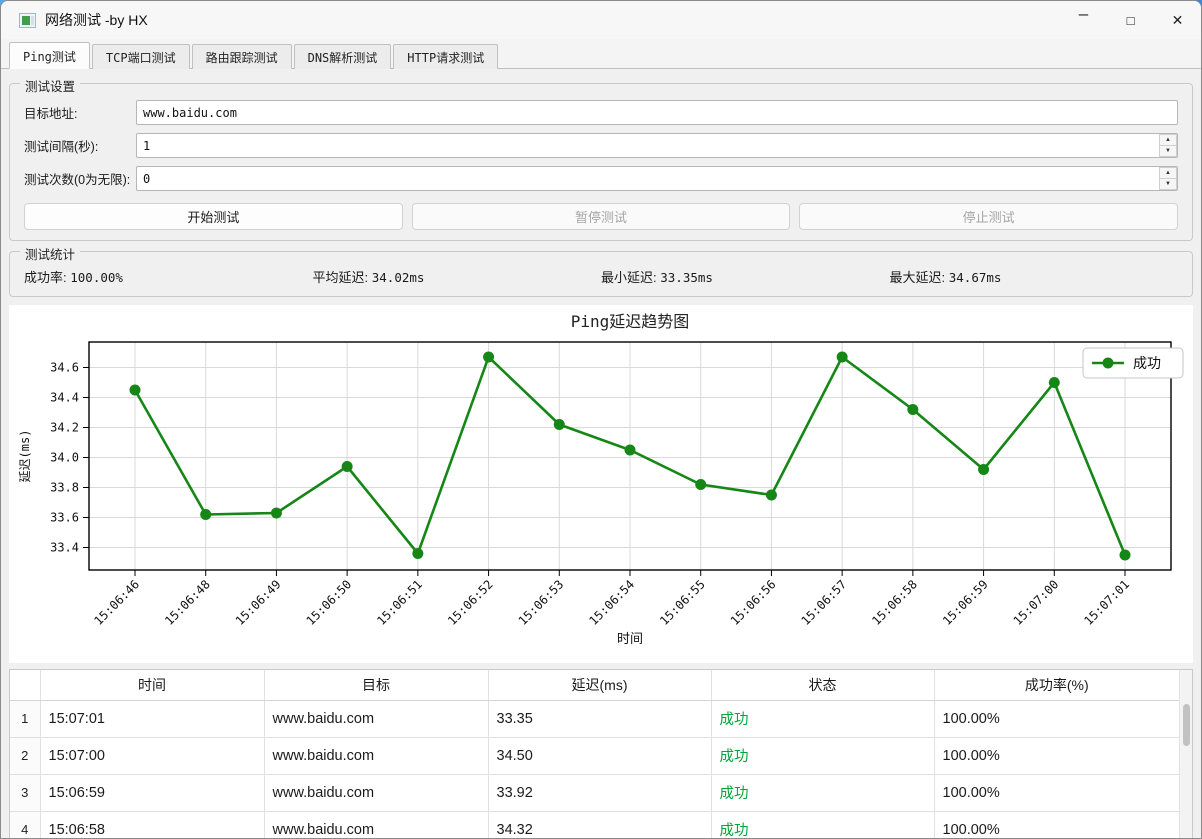 The image size is (1202, 839). I want to click on max-latency-label: 最大延迟:, so click(917, 277).